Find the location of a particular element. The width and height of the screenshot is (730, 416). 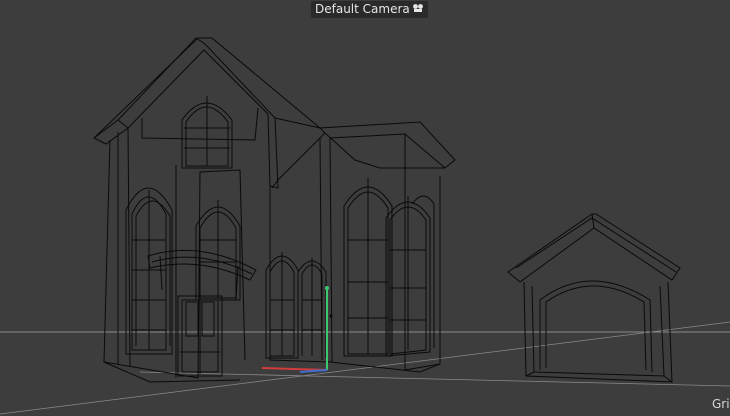

camera-icon is located at coordinates (418, 9).